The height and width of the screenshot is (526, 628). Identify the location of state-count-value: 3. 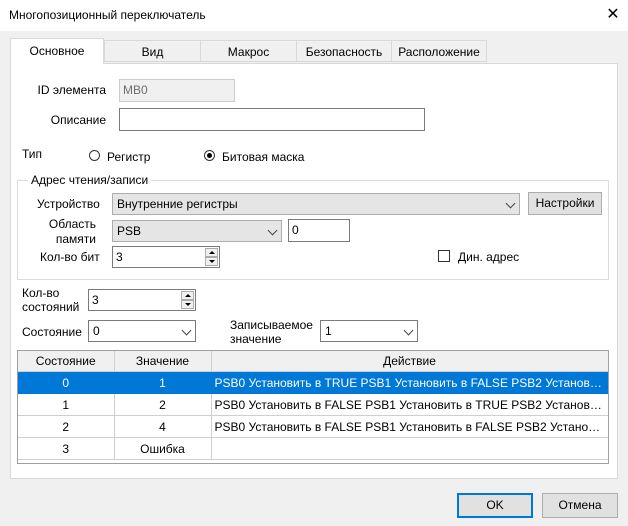
(95, 300).